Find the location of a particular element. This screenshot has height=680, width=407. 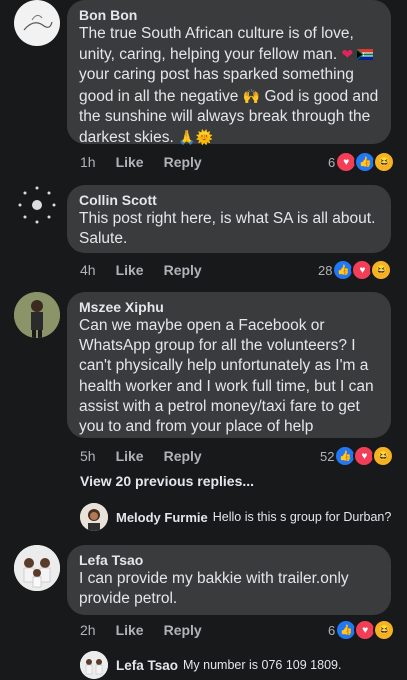

sketch-avatar-icon is located at coordinates (38, 22).